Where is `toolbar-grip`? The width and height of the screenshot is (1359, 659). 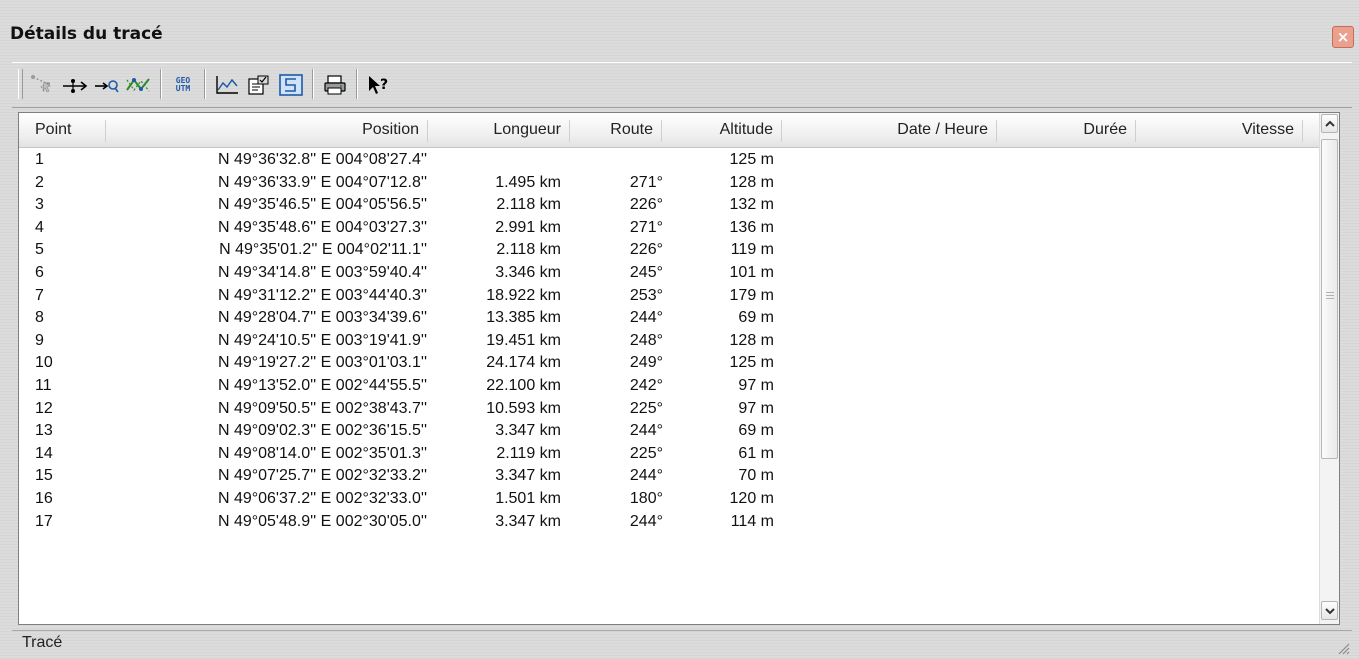 toolbar-grip is located at coordinates (20, 84).